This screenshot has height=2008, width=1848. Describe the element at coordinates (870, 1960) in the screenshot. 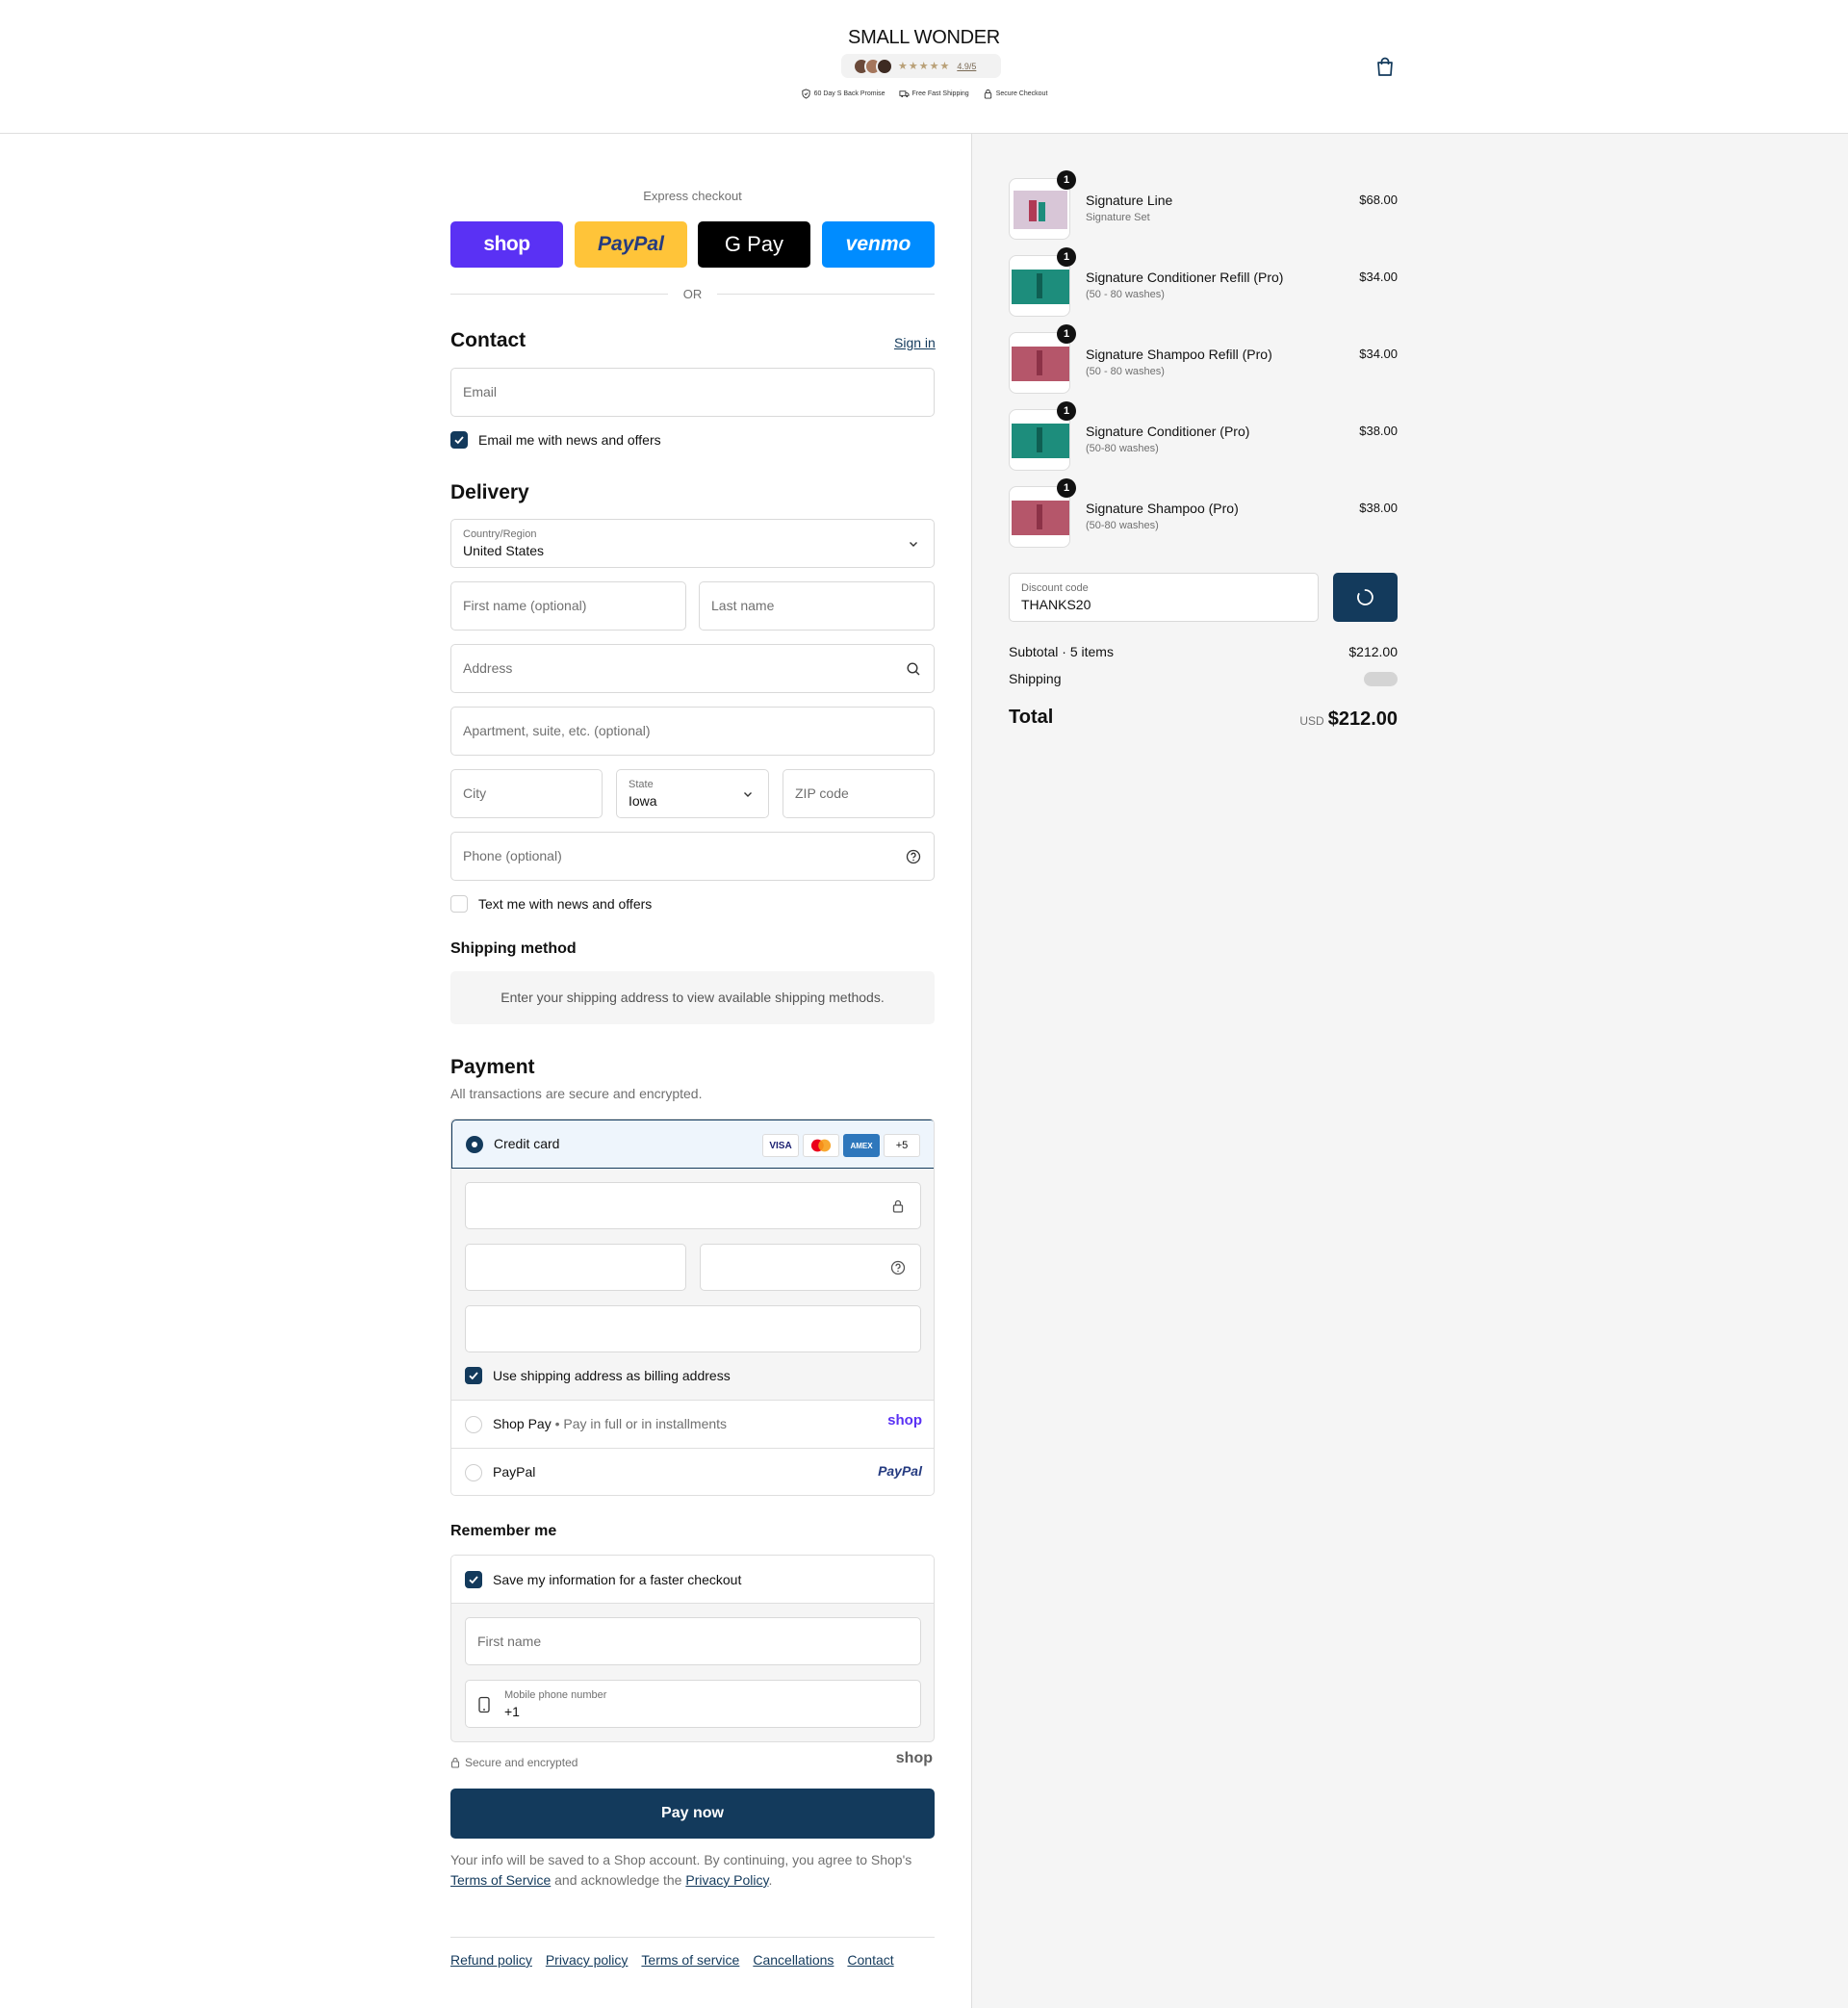

I see `contact-link: Contact` at that location.